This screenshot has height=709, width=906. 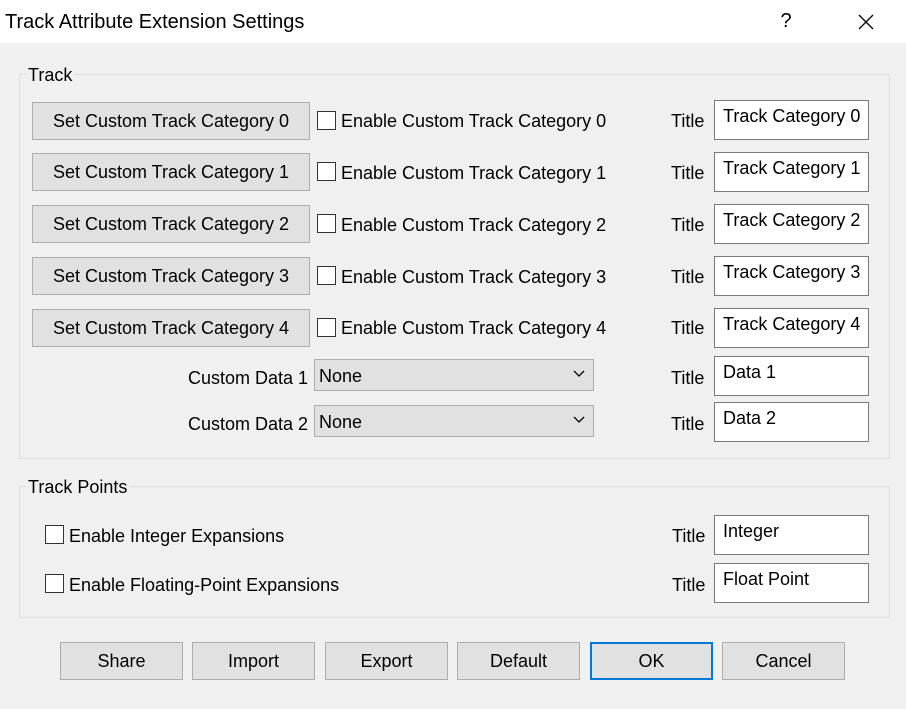 What do you see at coordinates (171, 276) in the screenshot?
I see `set-category-3-button: Set Custom Track Category 3` at bounding box center [171, 276].